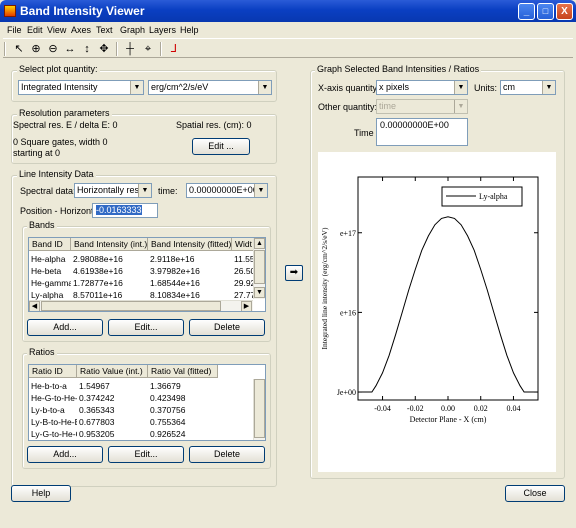  What do you see at coordinates (130, 49) in the screenshot?
I see `crosshair-icon: ┼` at bounding box center [130, 49].